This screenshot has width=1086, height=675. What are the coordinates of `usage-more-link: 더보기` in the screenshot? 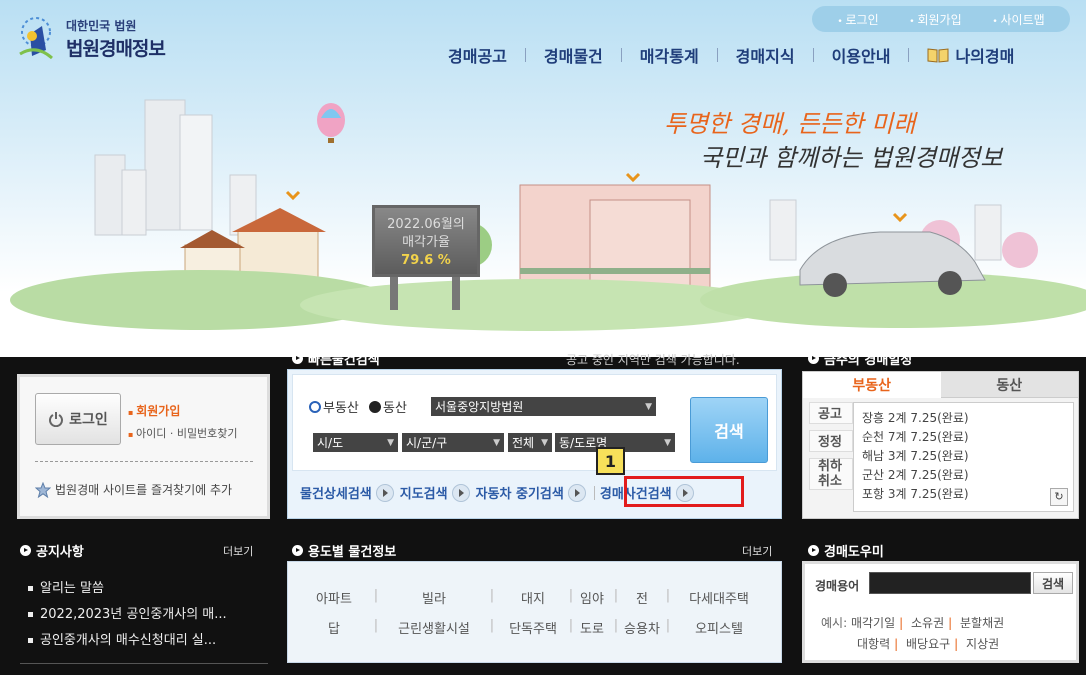 It's located at (757, 551).